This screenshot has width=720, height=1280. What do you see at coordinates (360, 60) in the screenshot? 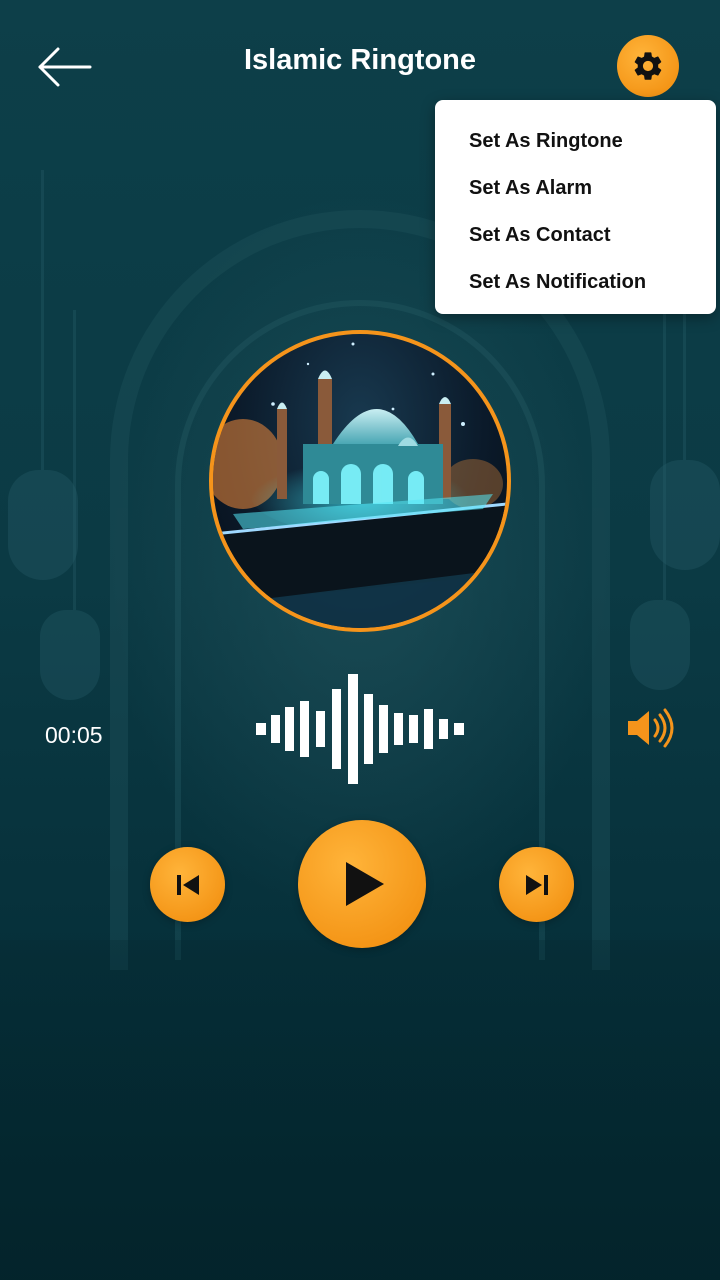
I see `page-title: Islamic Ringtone` at bounding box center [360, 60].